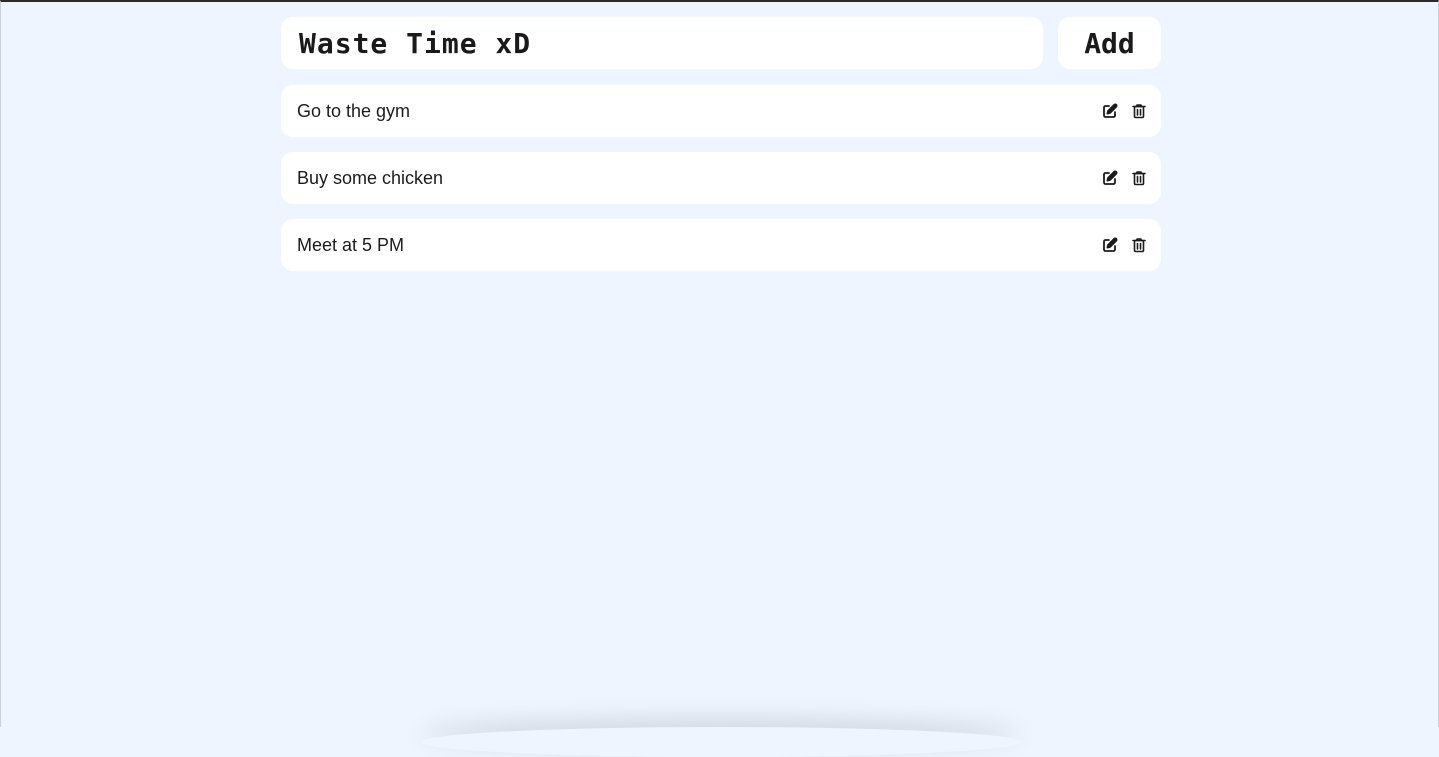 Image resolution: width=1439 pixels, height=757 pixels. Describe the element at coordinates (721, 111) in the screenshot. I see `list-item: Go to the gym` at that location.